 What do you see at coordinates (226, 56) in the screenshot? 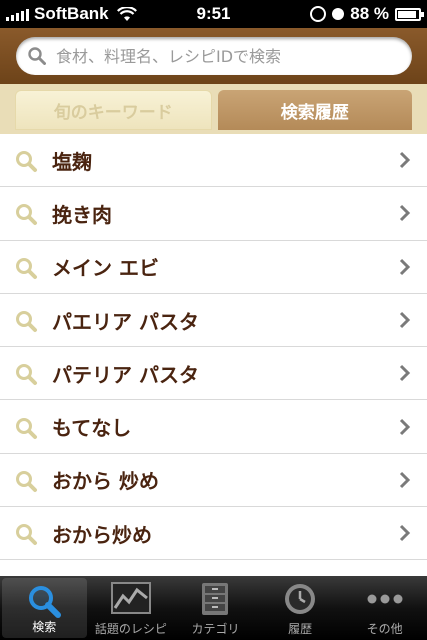
I see `search-input` at bounding box center [226, 56].